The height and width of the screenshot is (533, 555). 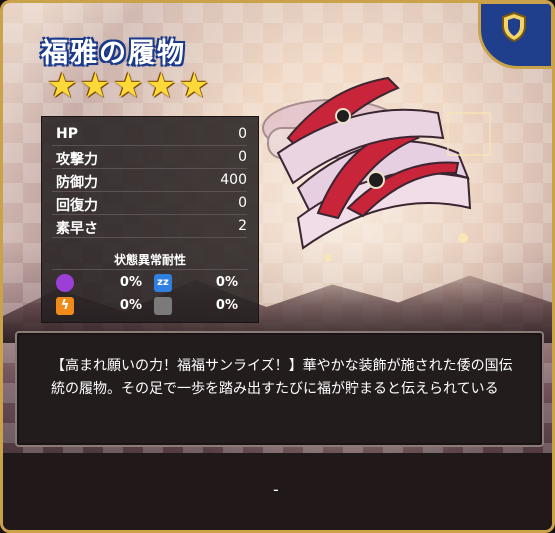 I want to click on shield-icon, so click(x=514, y=27).